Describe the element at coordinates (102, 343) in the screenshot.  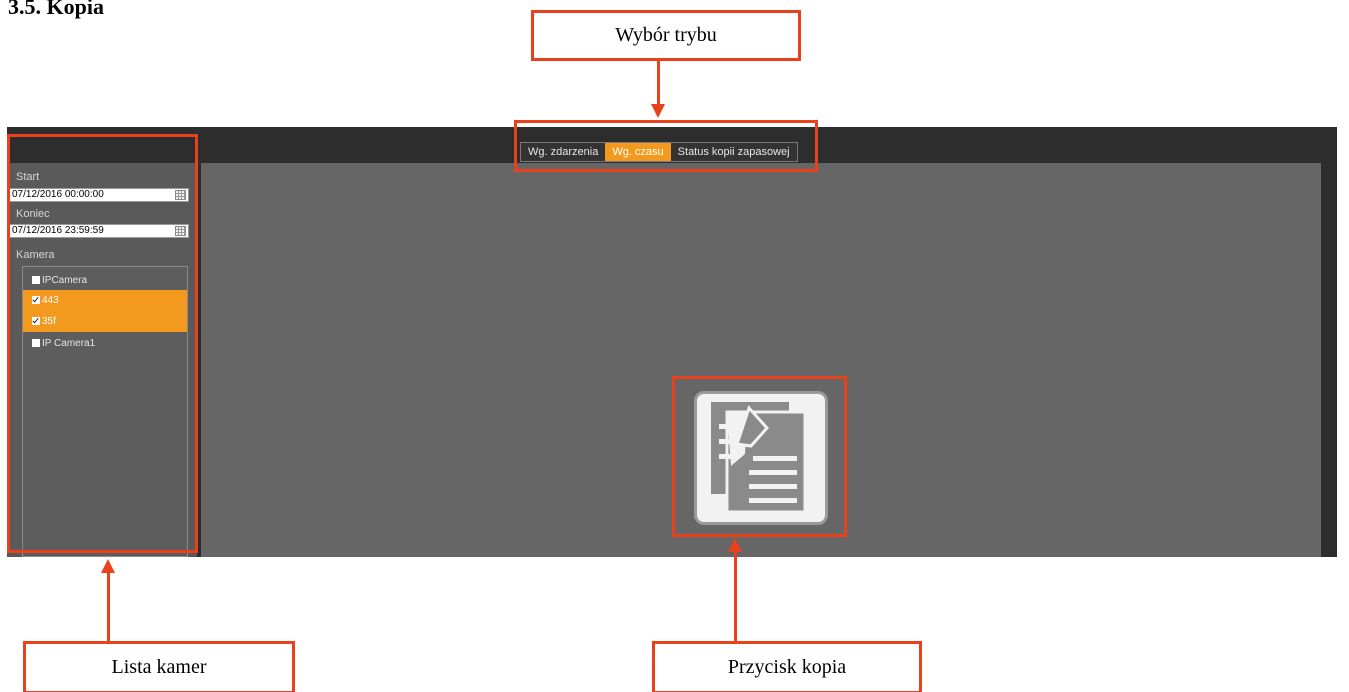
I see `annotation-box-camera-list` at that location.